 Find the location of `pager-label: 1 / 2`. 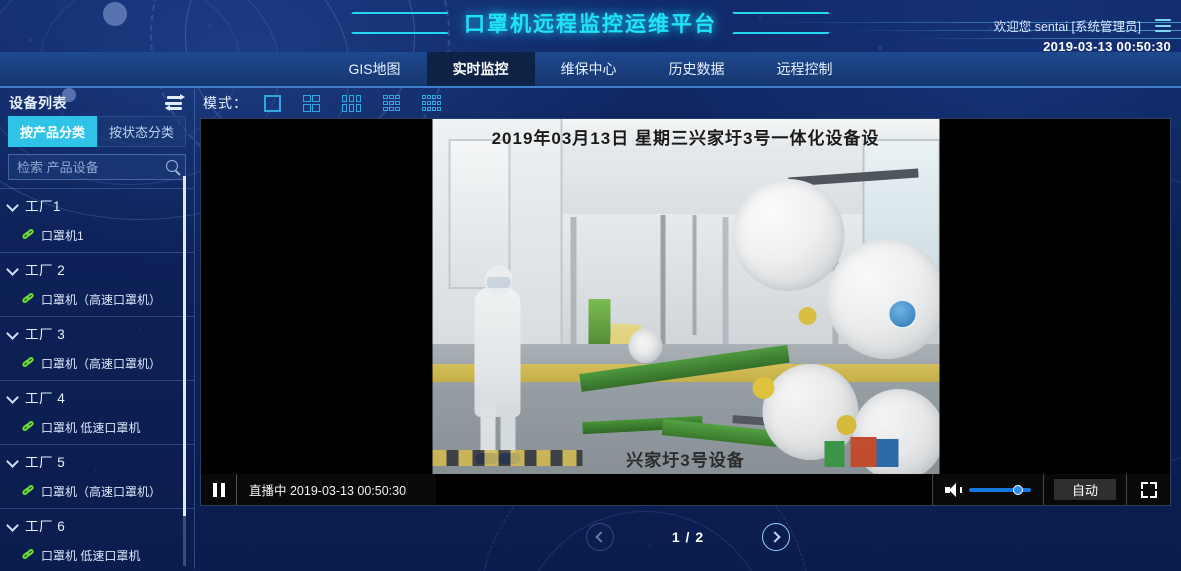

pager-label: 1 / 2 is located at coordinates (688, 537).